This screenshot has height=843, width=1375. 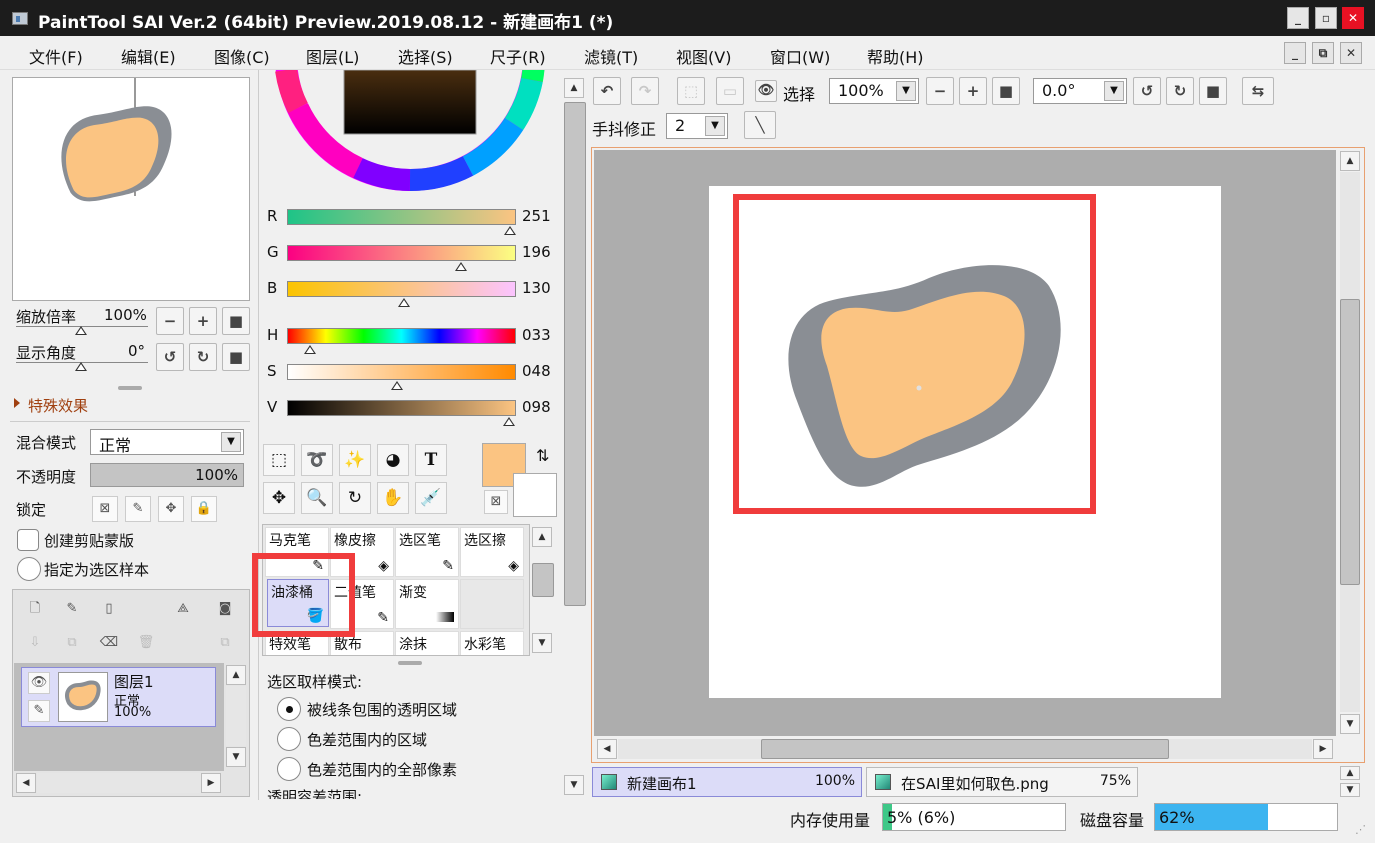 What do you see at coordinates (607, 91) in the screenshot?
I see `undo-button: ↶` at bounding box center [607, 91].